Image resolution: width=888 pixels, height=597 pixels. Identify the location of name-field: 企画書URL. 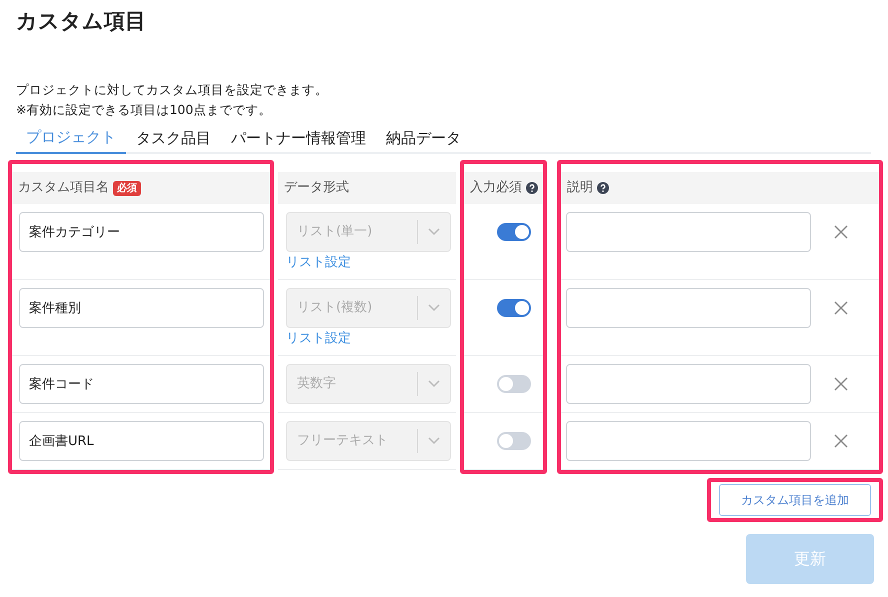
(141, 441).